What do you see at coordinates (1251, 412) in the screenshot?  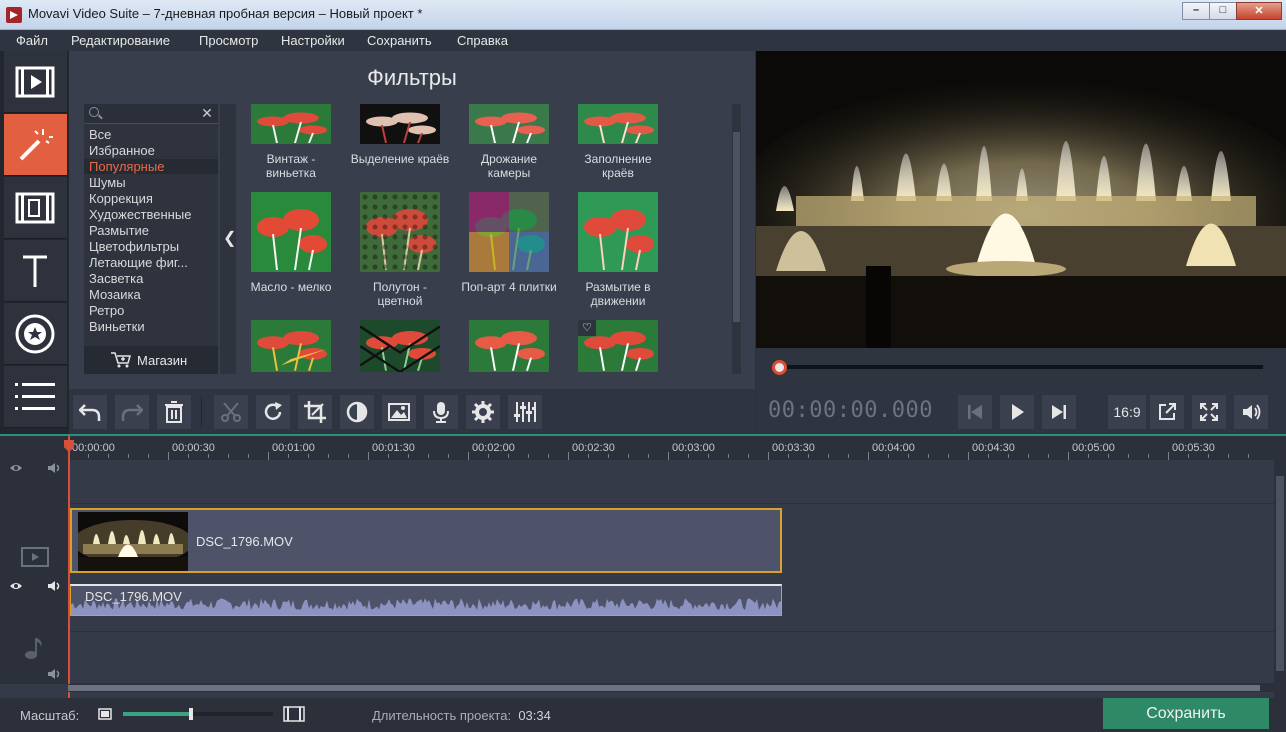 I see `volume-button` at bounding box center [1251, 412].